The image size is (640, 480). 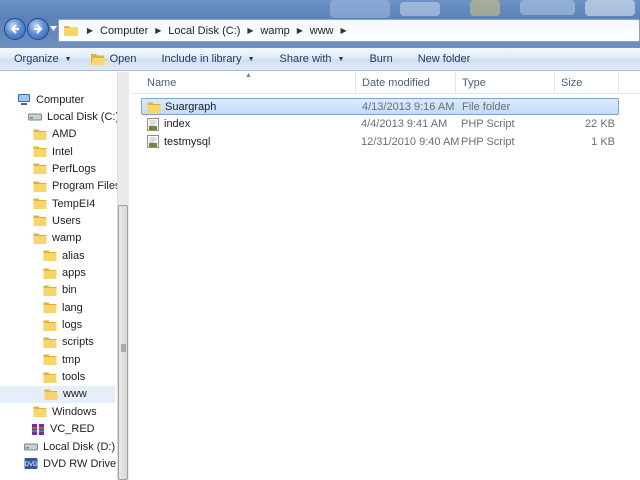 I want to click on burn-label: Burn, so click(x=381, y=59).